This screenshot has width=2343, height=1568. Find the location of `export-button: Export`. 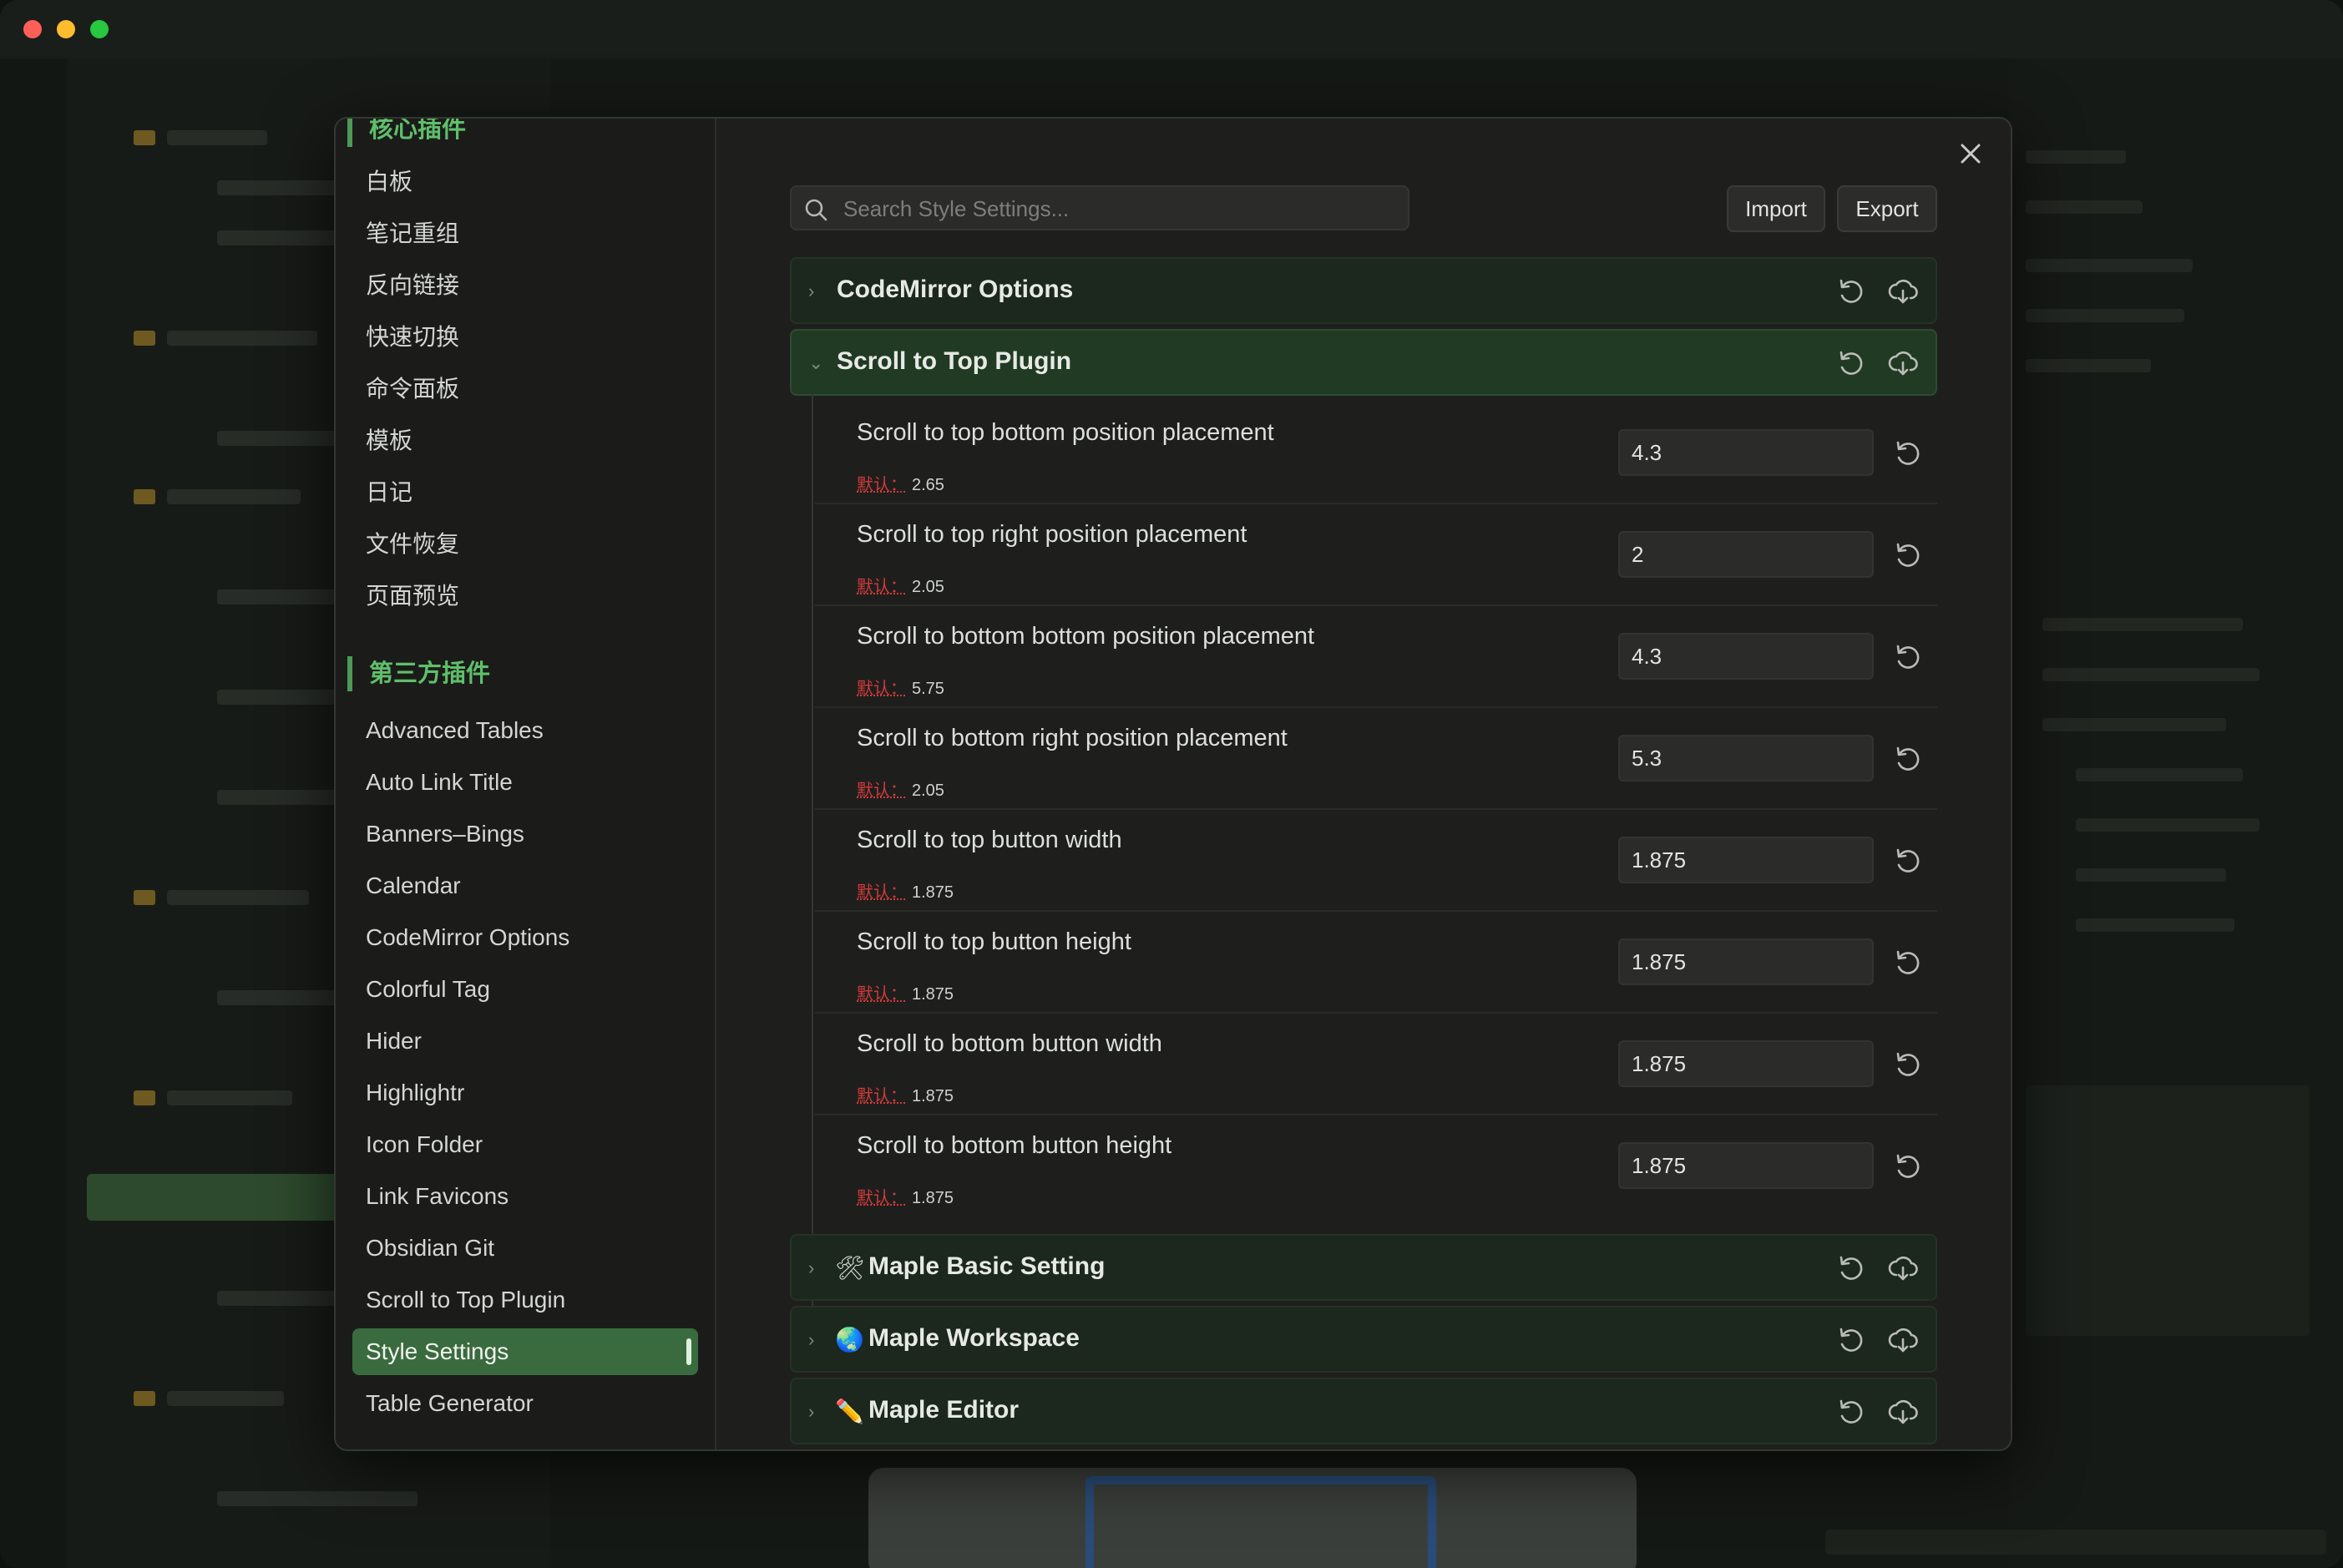

export-button: Export is located at coordinates (1887, 208).